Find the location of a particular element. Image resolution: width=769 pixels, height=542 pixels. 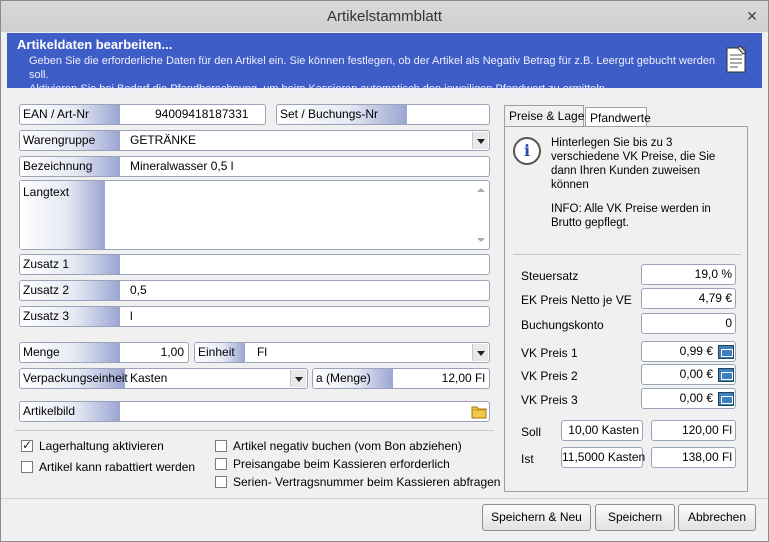

zusatz1-field: Zusatz 1 is located at coordinates (254, 264).